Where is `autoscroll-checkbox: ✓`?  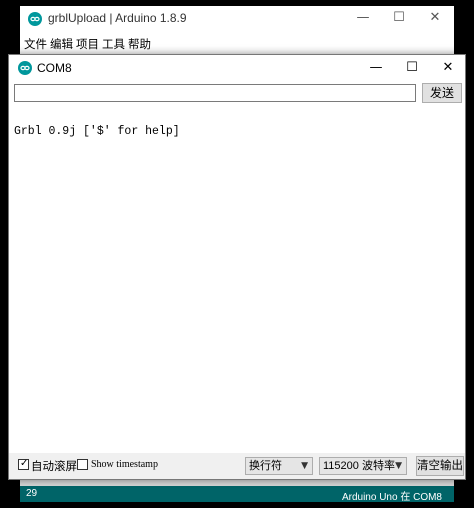 autoscroll-checkbox: ✓ is located at coordinates (23, 464).